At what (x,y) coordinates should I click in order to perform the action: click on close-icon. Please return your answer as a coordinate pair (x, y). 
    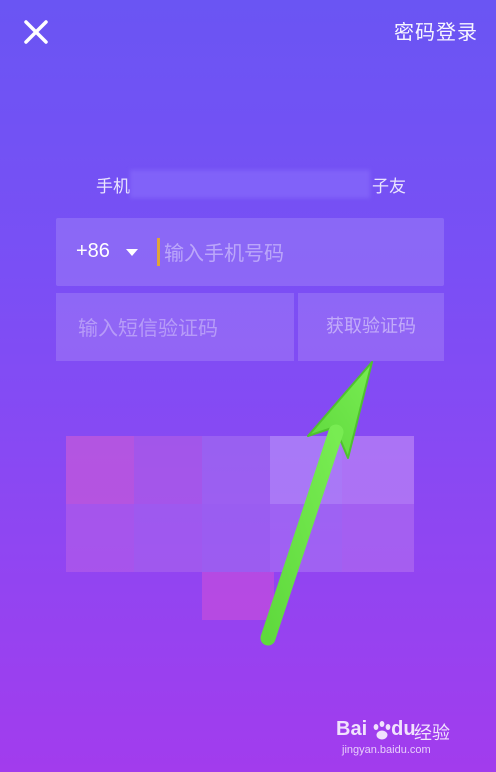
    Looking at the image, I should click on (36, 32).